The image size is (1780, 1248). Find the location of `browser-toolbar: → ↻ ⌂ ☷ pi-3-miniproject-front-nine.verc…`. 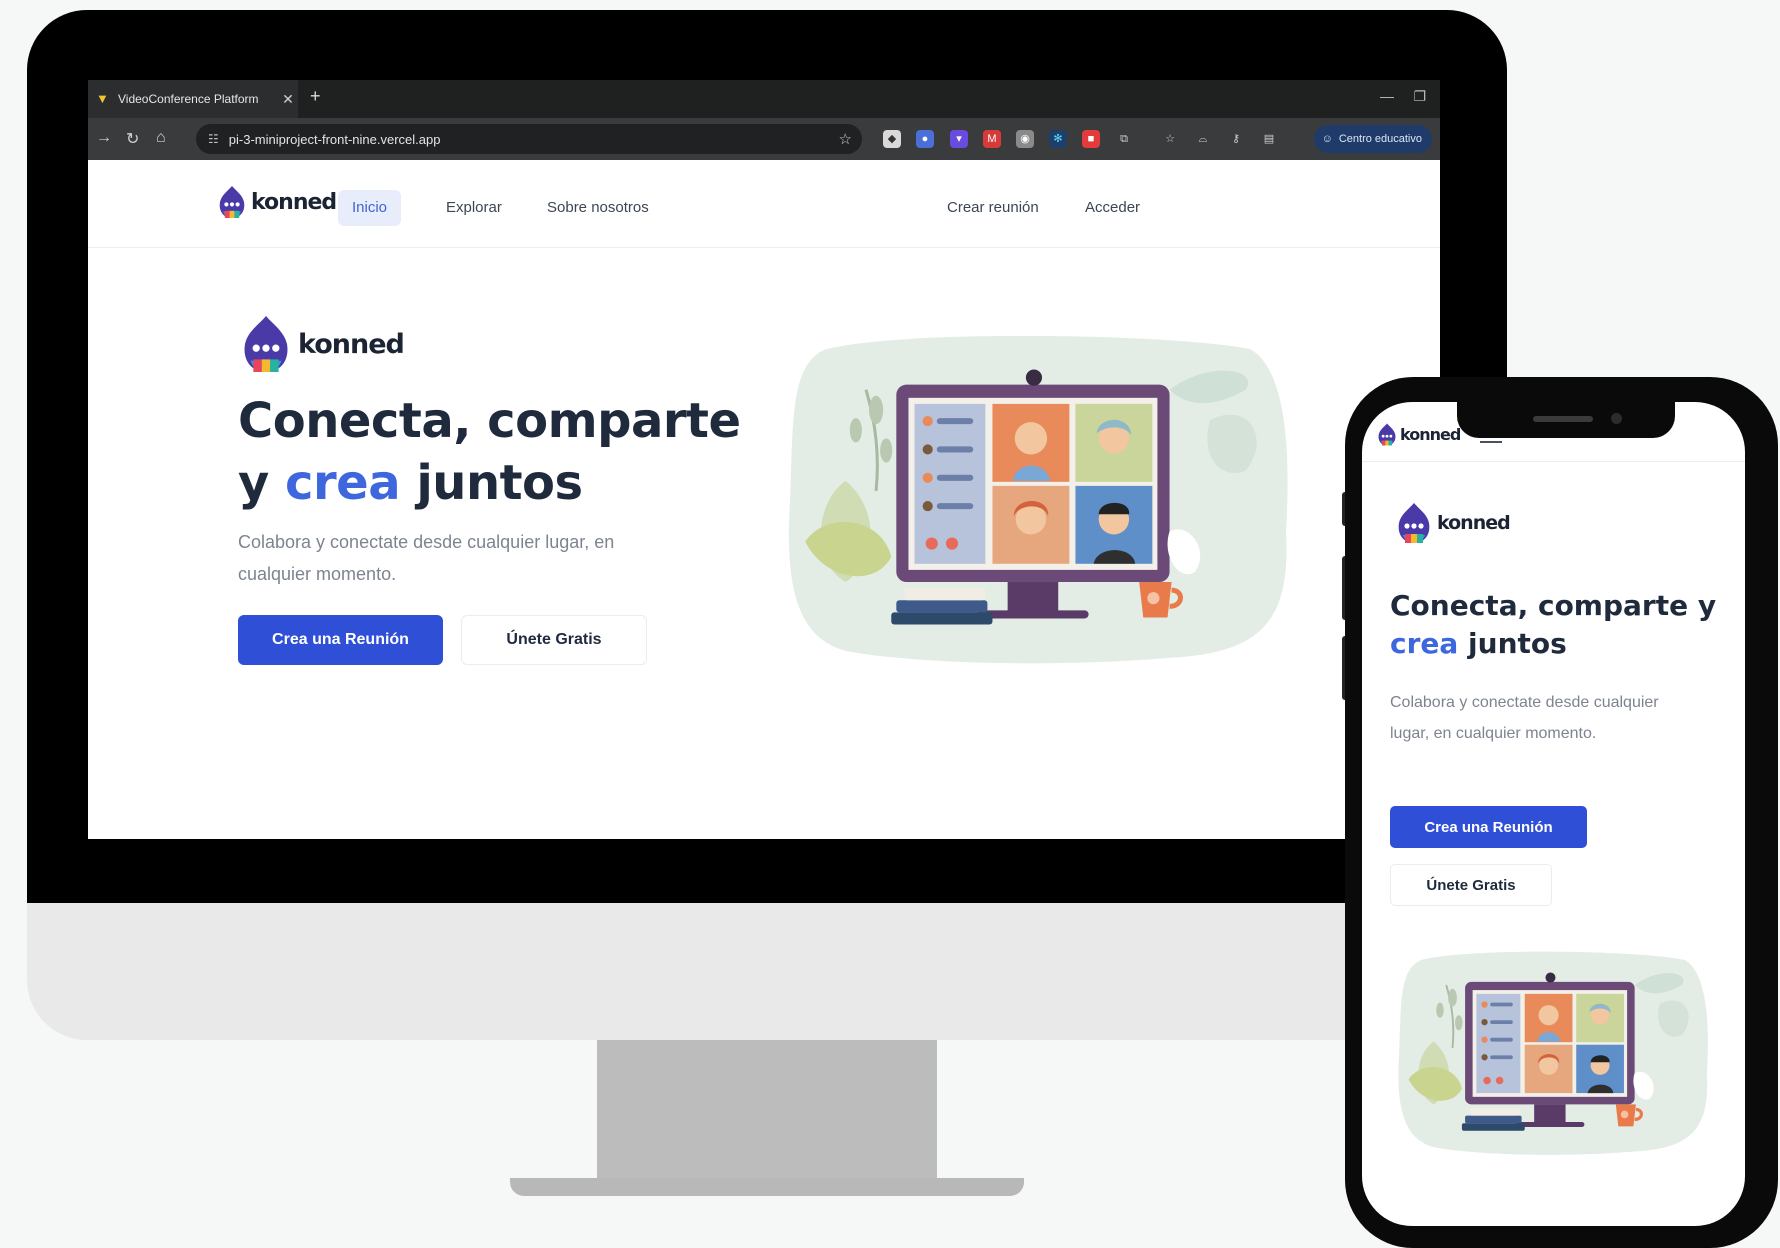

browser-toolbar: → ↻ ⌂ ☷ pi-3-miniproject-front-nine.verc… is located at coordinates (764, 139).